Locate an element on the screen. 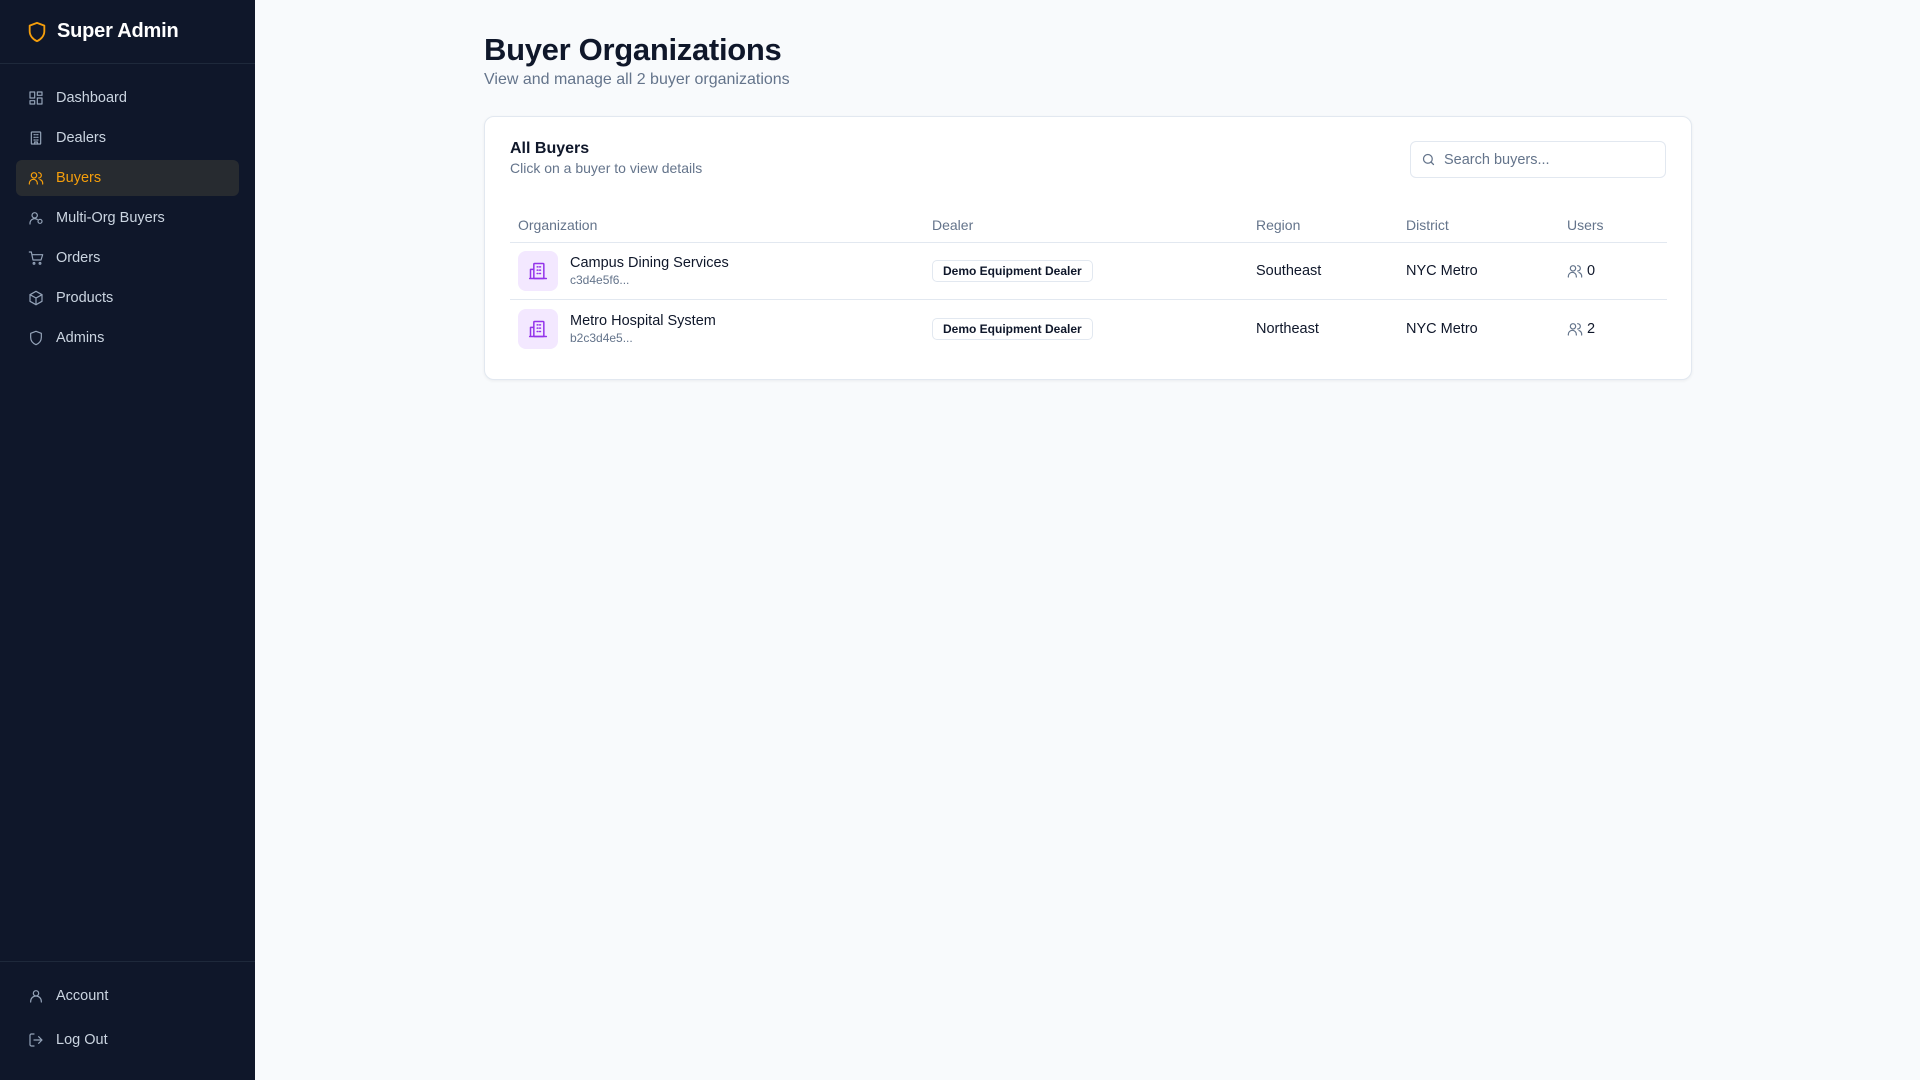 The height and width of the screenshot is (1080, 1920). organization-name: Campus Dining Services is located at coordinates (649, 263).